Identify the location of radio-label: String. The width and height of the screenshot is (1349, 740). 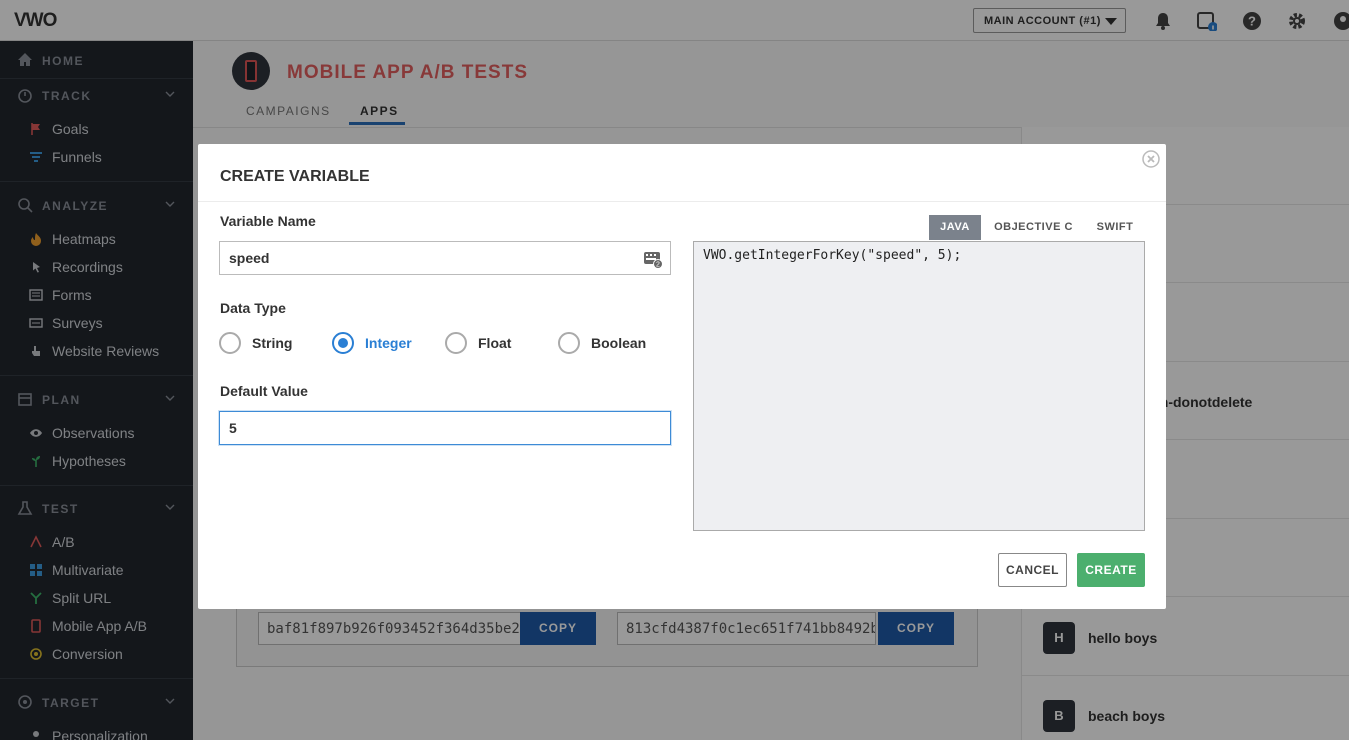
(272, 343).